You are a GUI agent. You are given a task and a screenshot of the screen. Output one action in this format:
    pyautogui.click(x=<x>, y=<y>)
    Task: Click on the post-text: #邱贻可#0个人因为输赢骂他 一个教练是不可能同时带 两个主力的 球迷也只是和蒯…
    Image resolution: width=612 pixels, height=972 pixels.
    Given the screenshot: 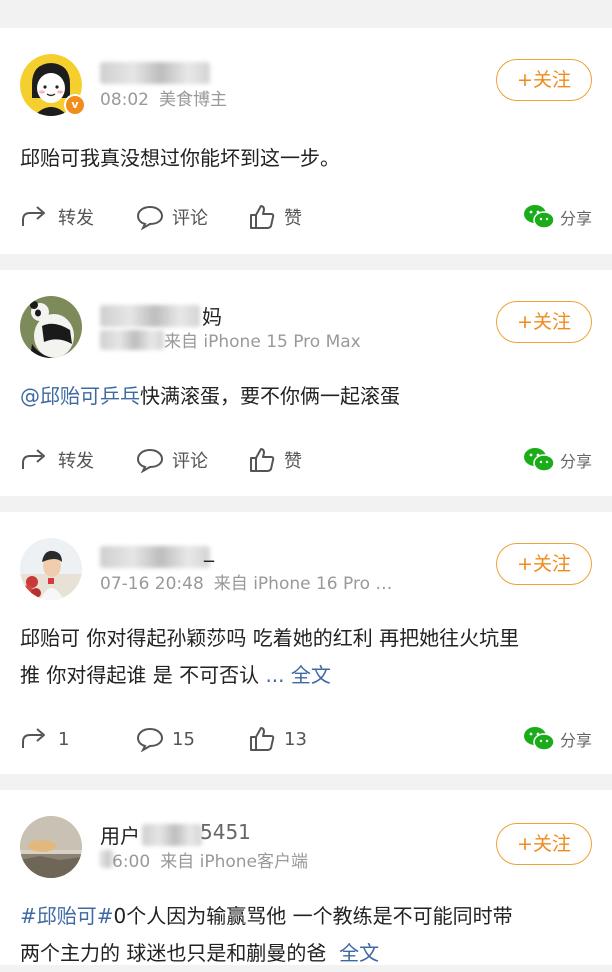 What is the action you would take?
    pyautogui.click(x=266, y=934)
    